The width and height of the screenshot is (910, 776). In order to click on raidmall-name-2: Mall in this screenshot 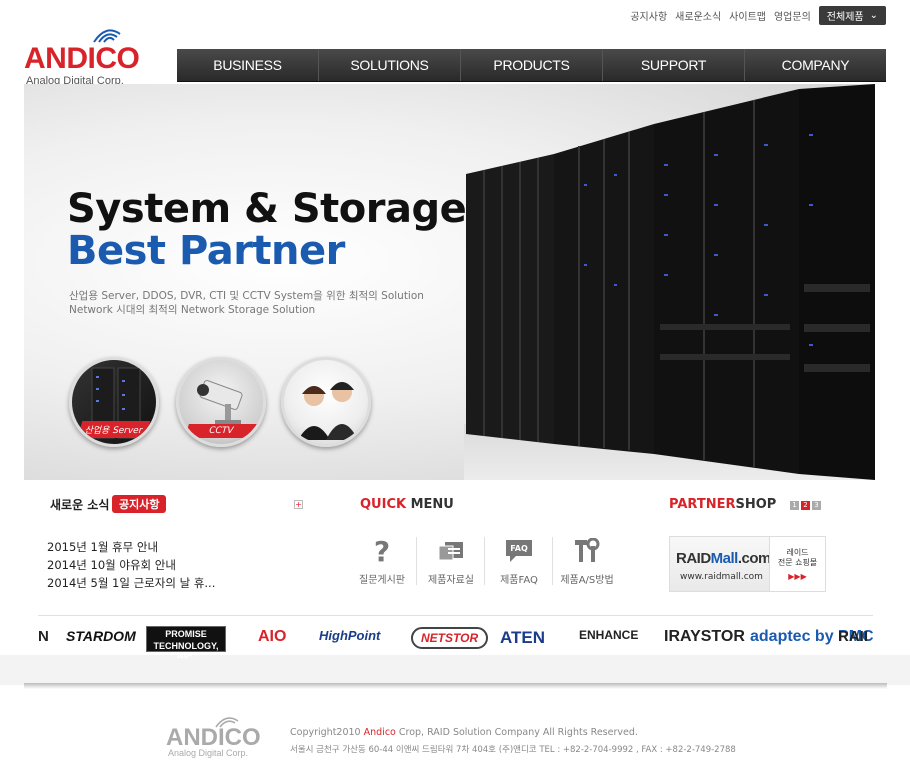, I will do `click(724, 558)`.